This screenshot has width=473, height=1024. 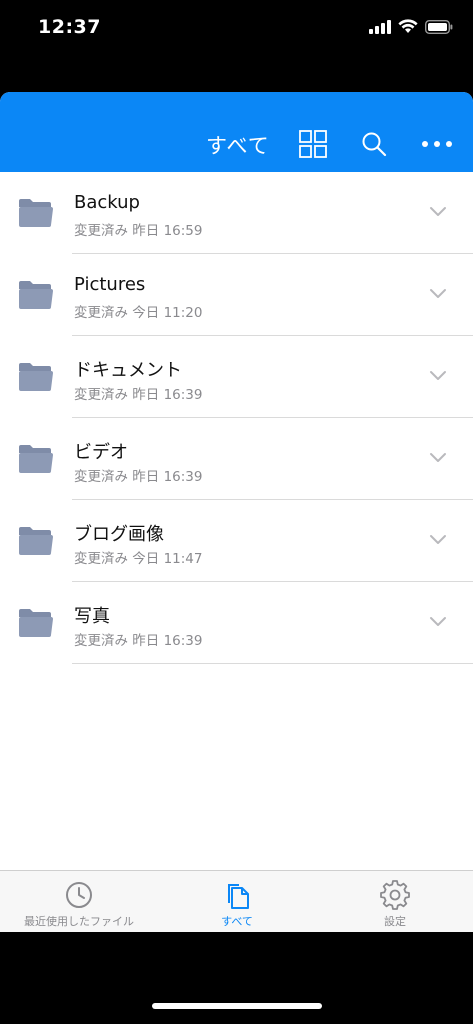 I want to click on file-modified: 変更済み 今日 11:47, so click(x=138, y=559).